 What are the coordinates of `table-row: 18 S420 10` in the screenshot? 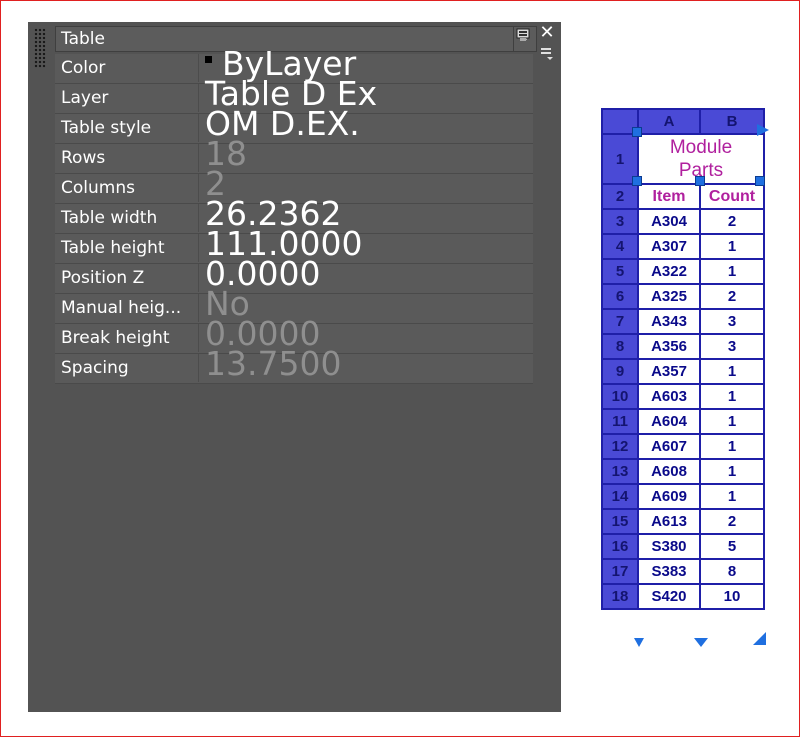 It's located at (683, 596).